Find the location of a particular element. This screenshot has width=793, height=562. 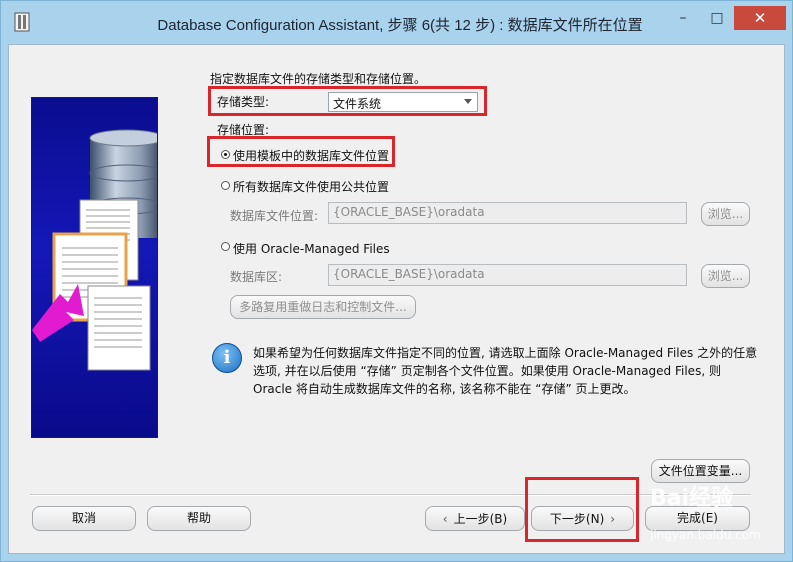

info-icon: i is located at coordinates (227, 358).